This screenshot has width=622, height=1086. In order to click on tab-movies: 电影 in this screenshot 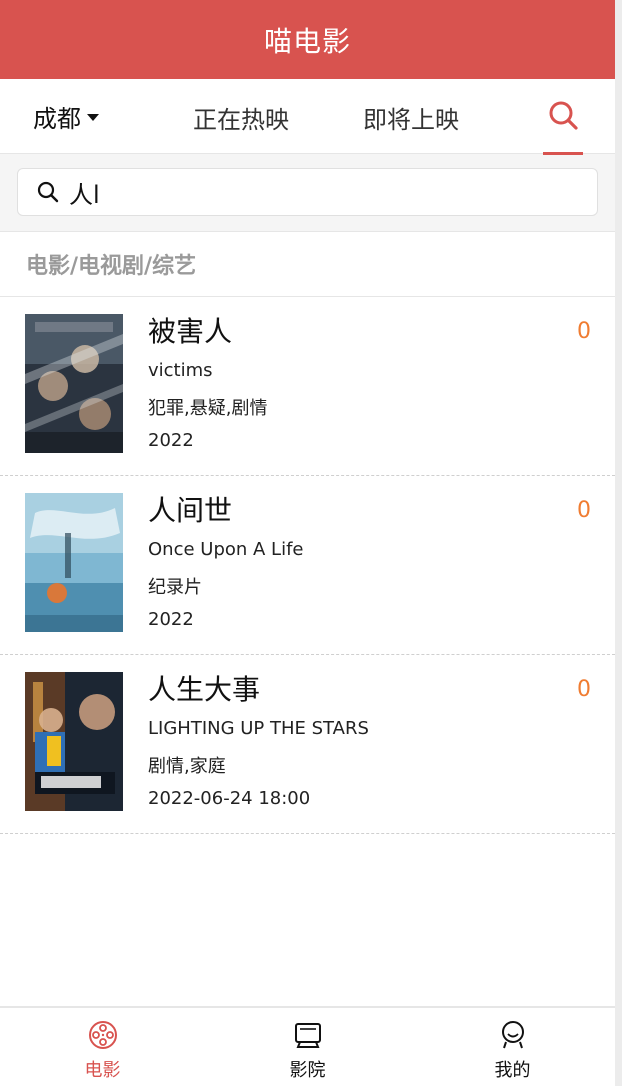, I will do `click(102, 1047)`.